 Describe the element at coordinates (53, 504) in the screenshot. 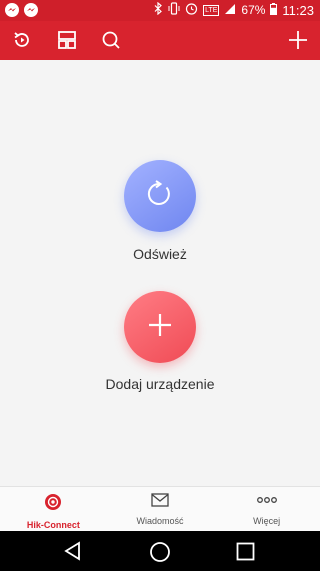

I see `hik-connect-icon` at that location.